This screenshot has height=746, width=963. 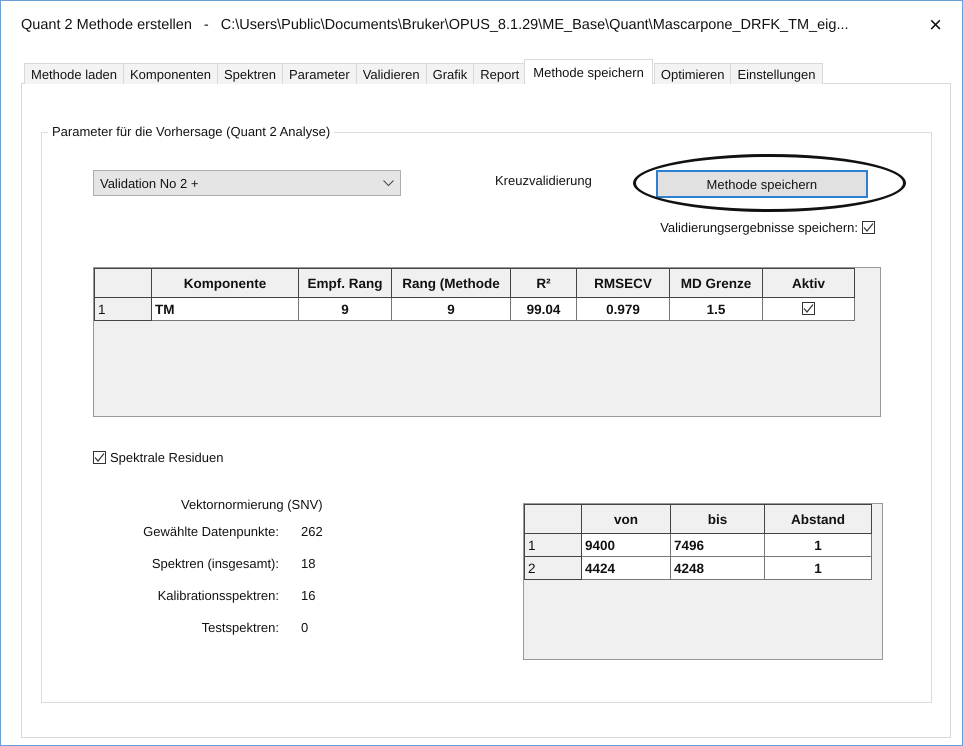 I want to click on save-results-label: Validierungsergebnisse speichern:, so click(x=759, y=227).